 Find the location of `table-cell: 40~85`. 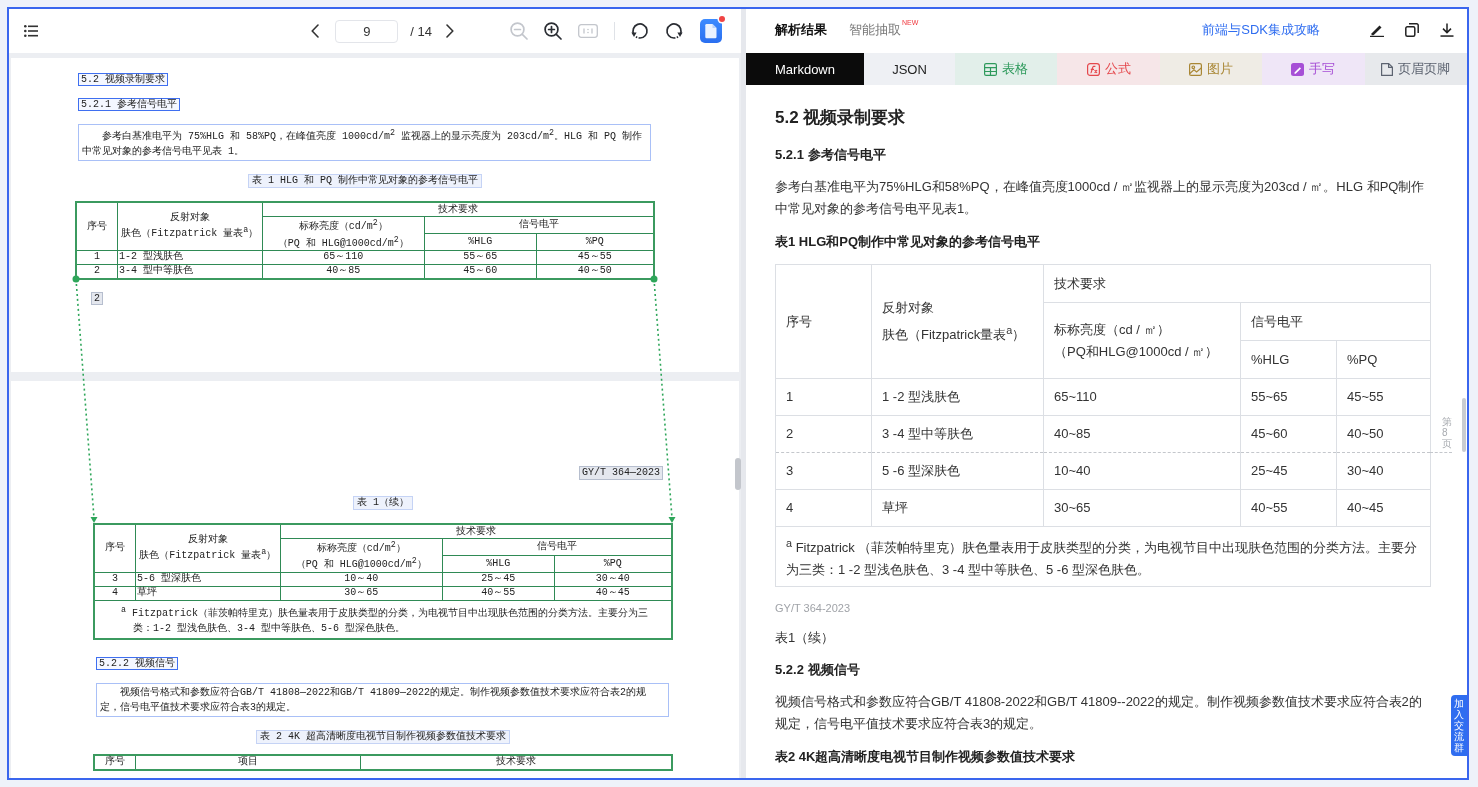

table-cell: 40~85 is located at coordinates (1142, 434).